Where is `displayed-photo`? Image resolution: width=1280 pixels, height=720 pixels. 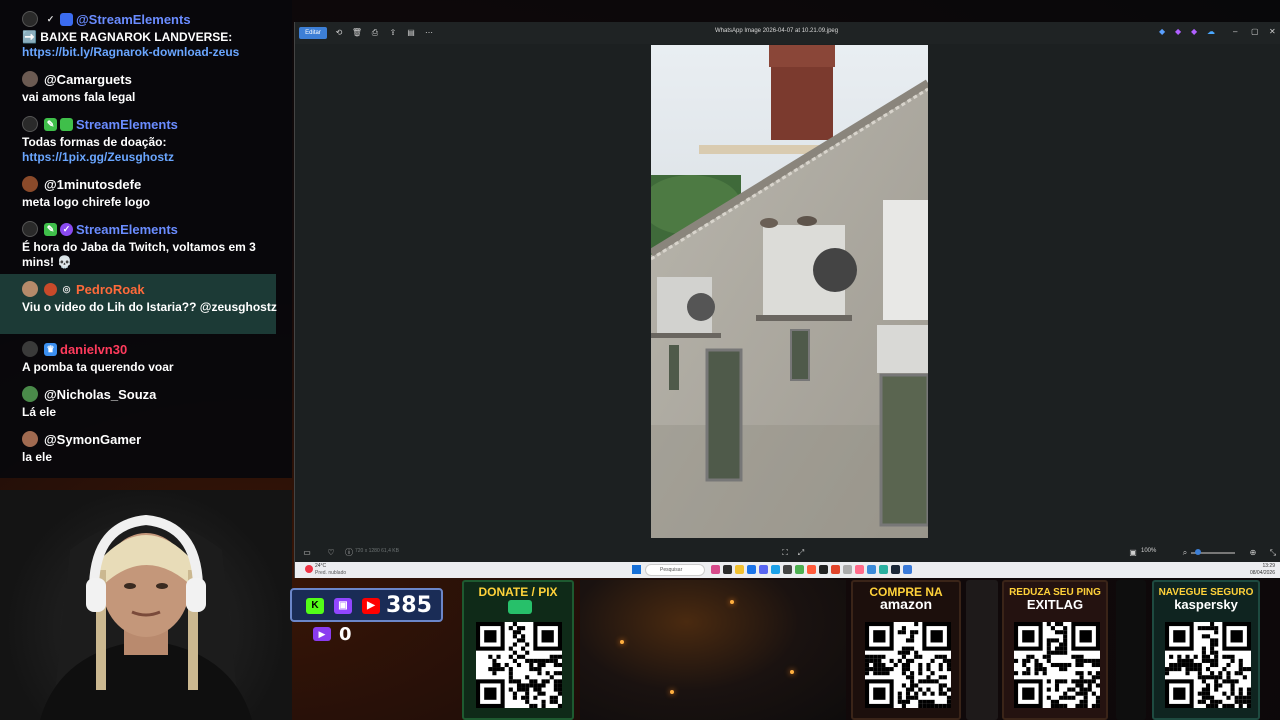
displayed-photo is located at coordinates (789, 291).